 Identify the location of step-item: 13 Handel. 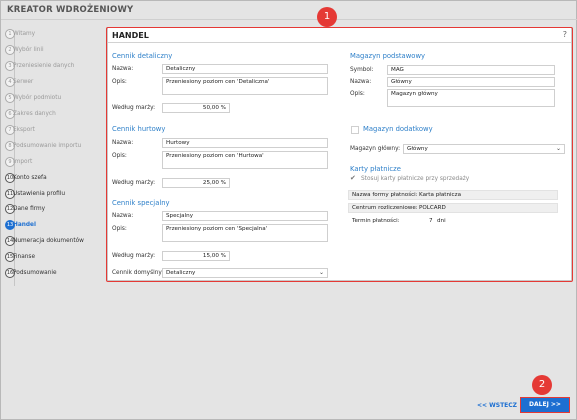
(55, 225).